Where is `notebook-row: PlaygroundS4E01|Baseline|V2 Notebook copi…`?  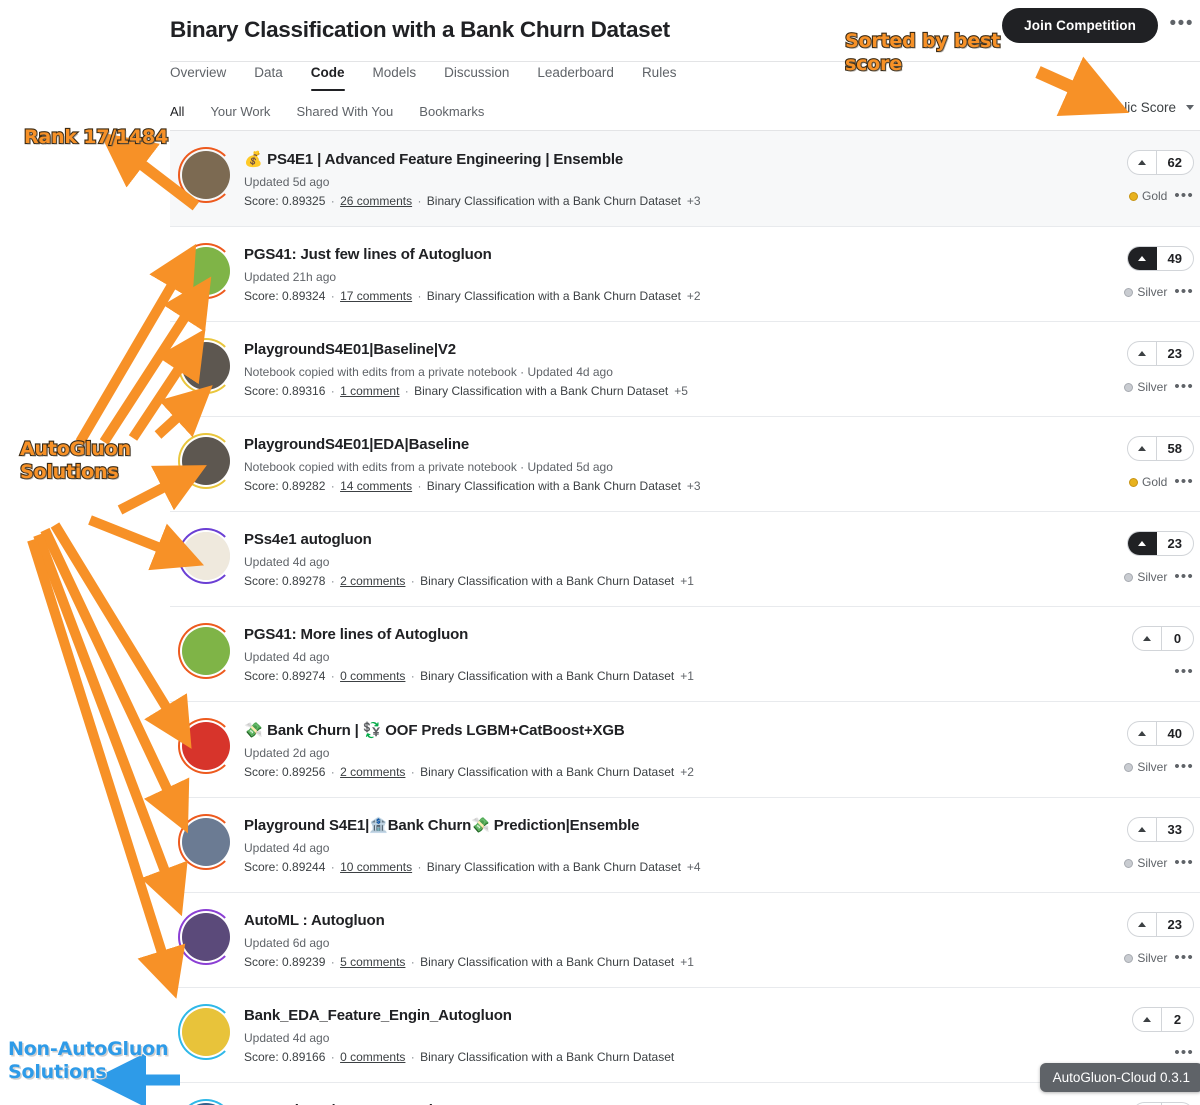
notebook-row: PlaygroundS4E01|Baseline|V2 Notebook copi… is located at coordinates (685, 369).